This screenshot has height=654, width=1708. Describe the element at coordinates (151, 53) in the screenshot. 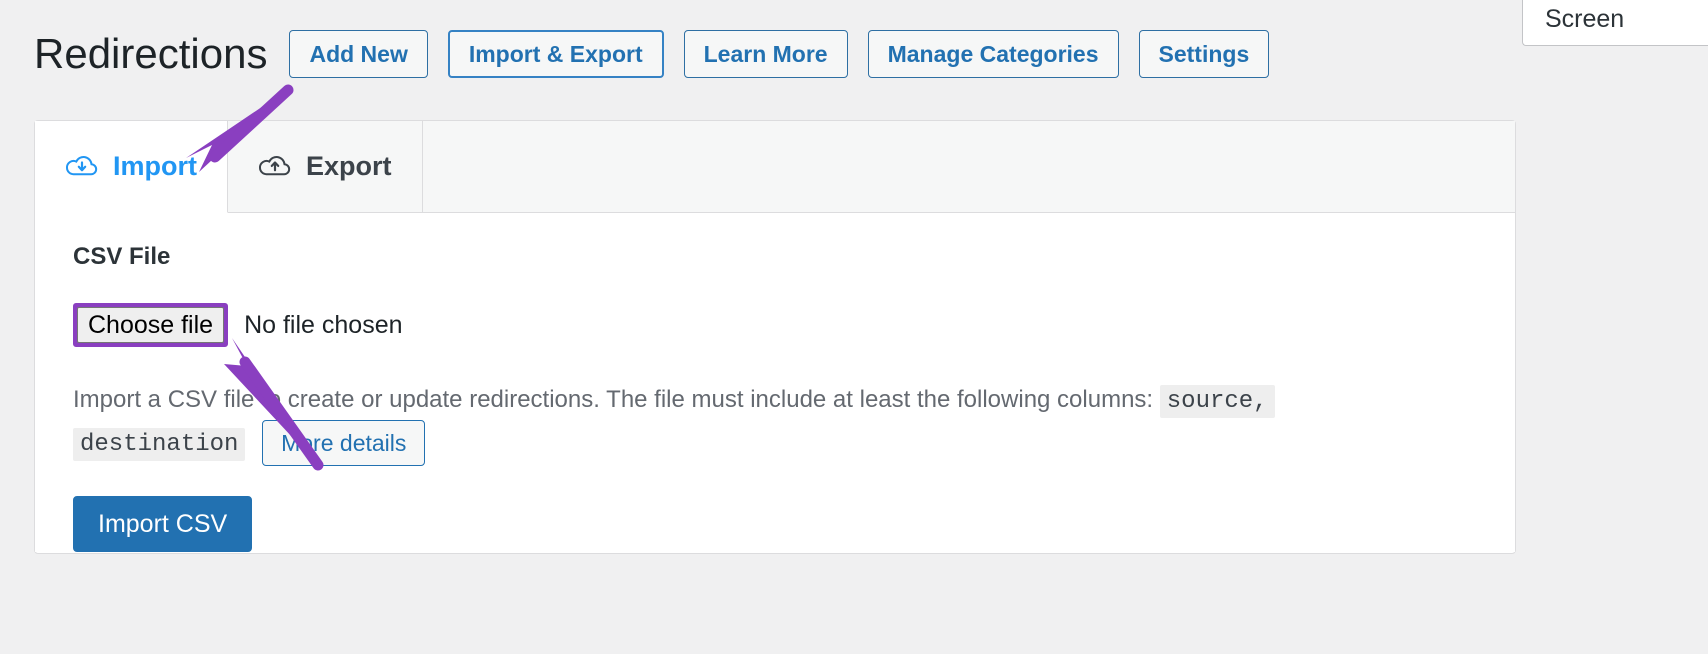

I see `page-title: Redirections` at that location.